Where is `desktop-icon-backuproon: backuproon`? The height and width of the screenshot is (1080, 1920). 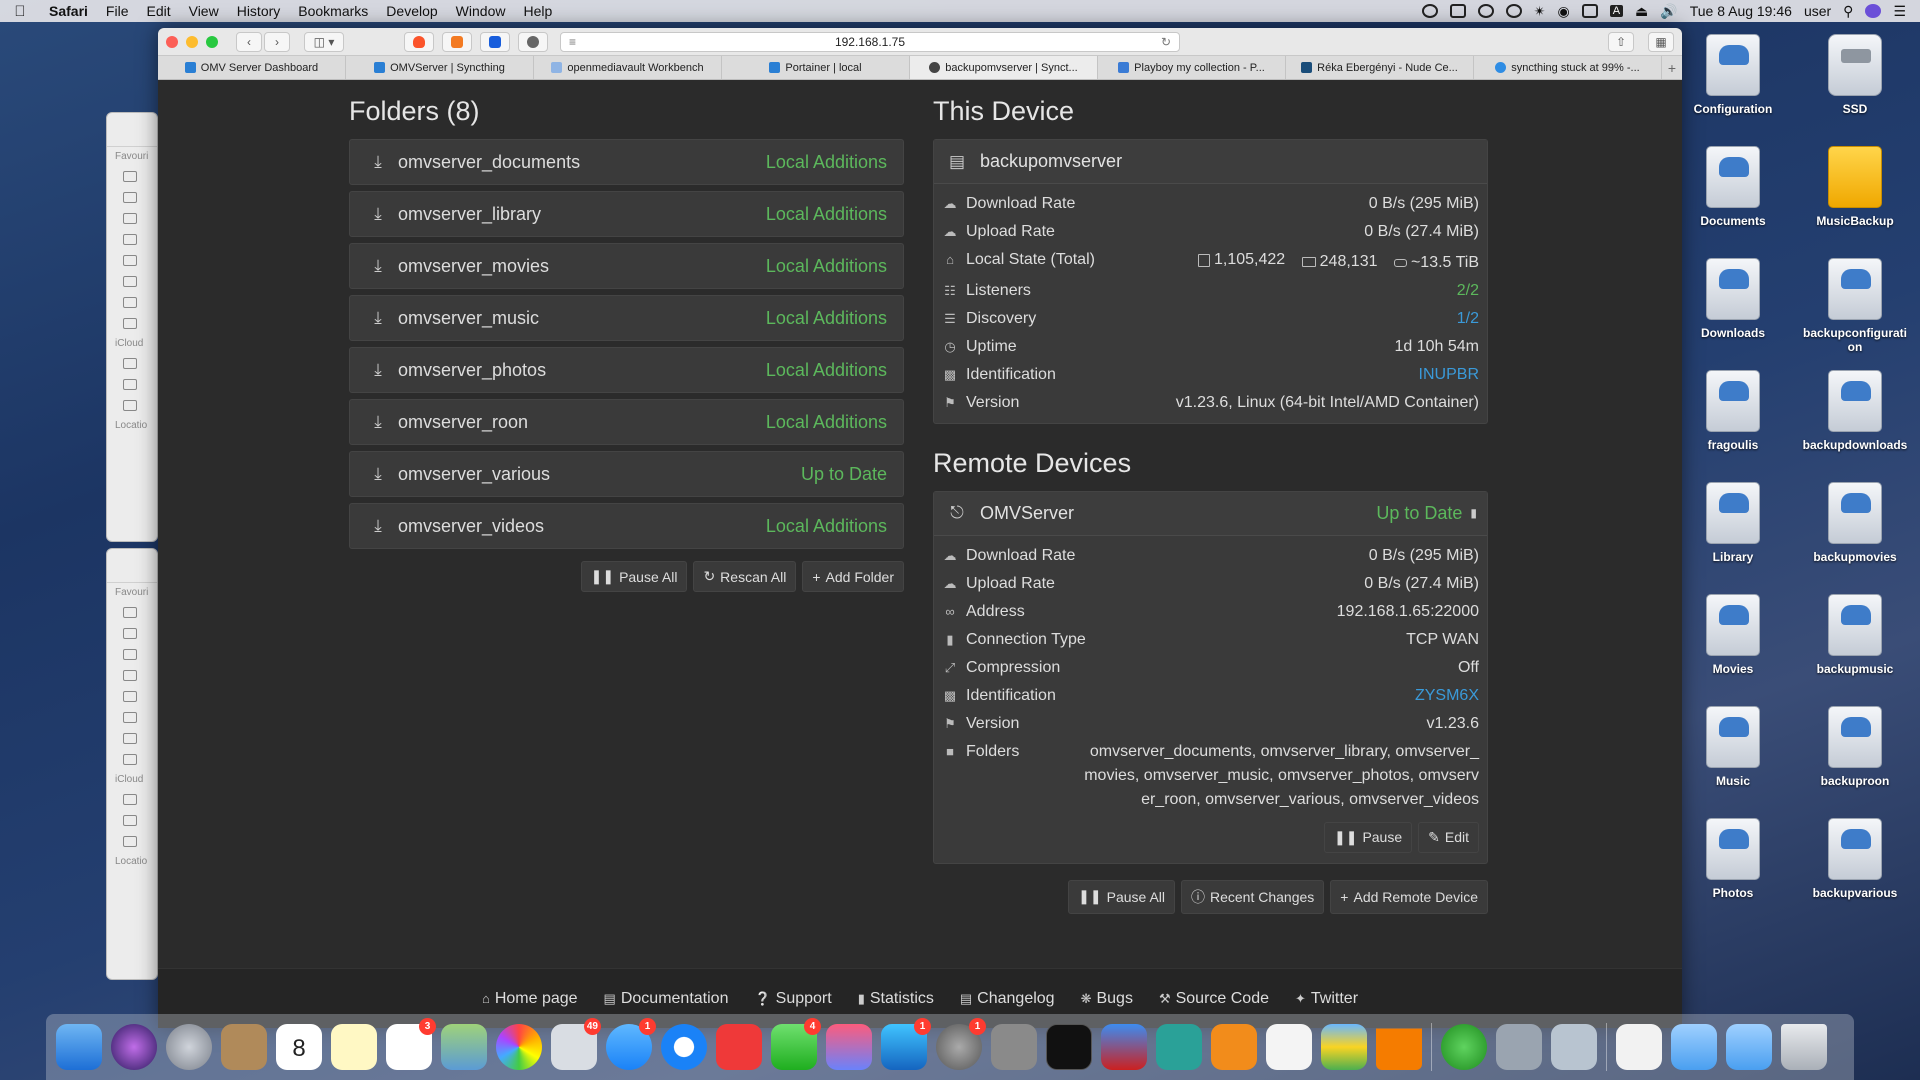
desktop-icon-backuproon: backuproon is located at coordinates (1855, 747).